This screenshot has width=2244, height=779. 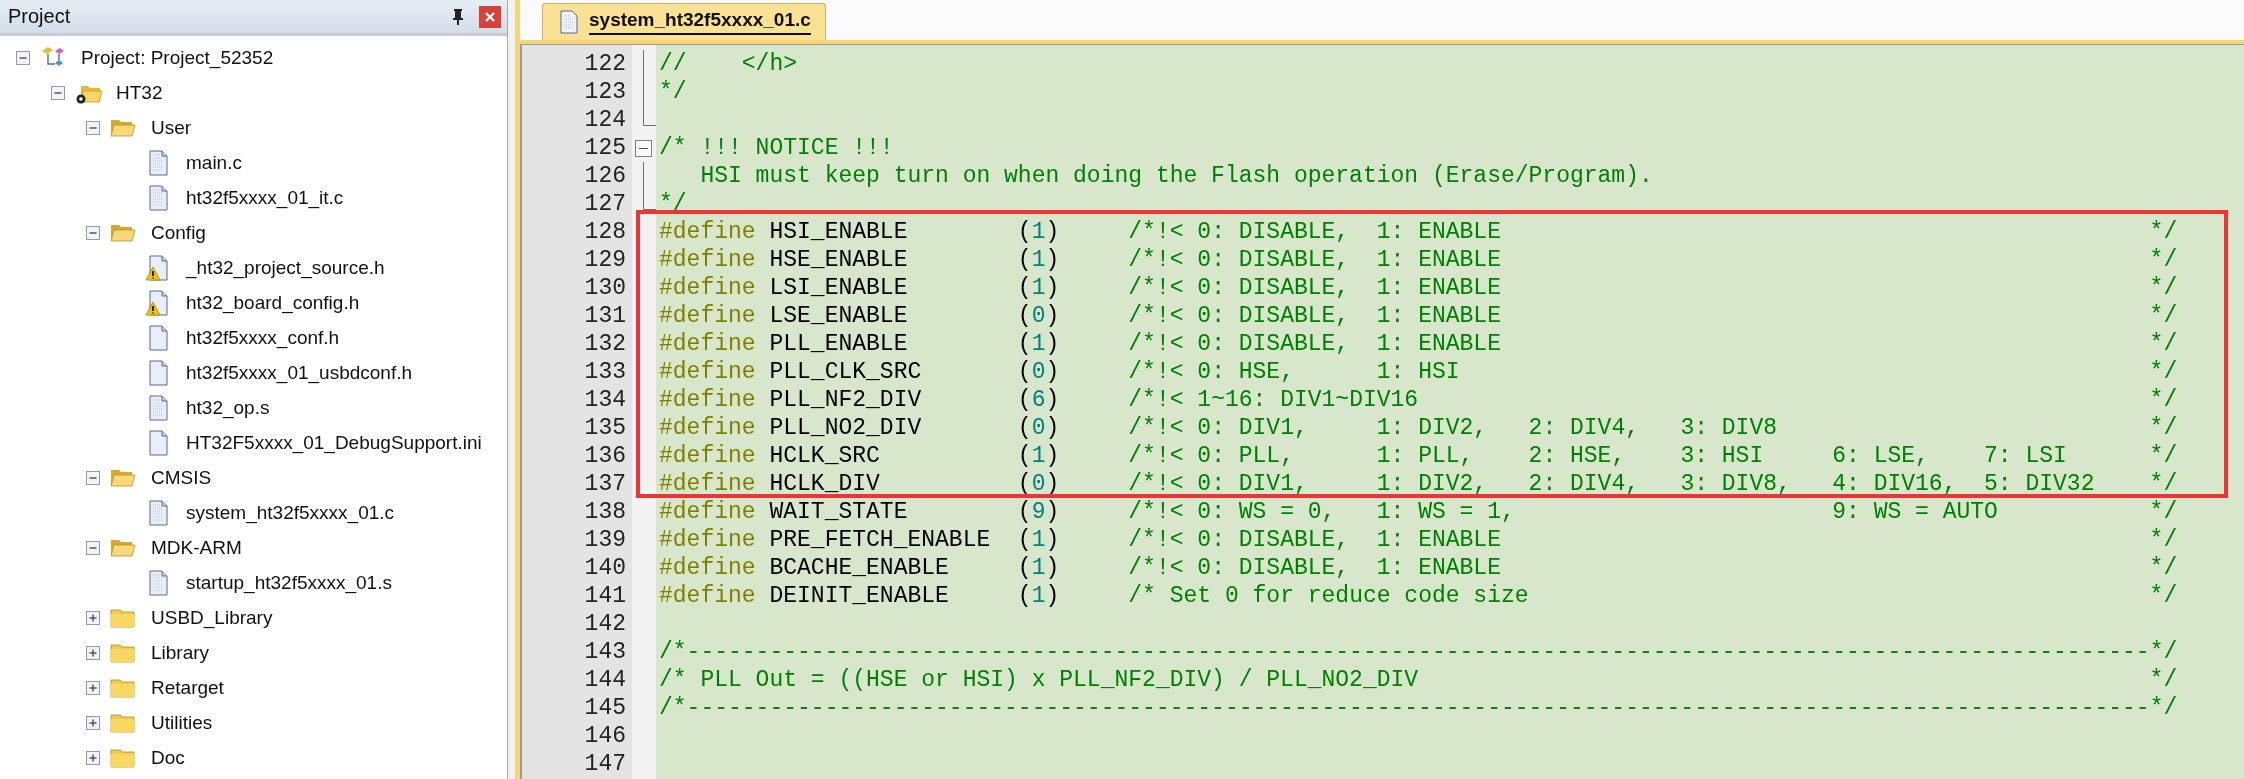 I want to click on line-number: 128, so click(x=605, y=232).